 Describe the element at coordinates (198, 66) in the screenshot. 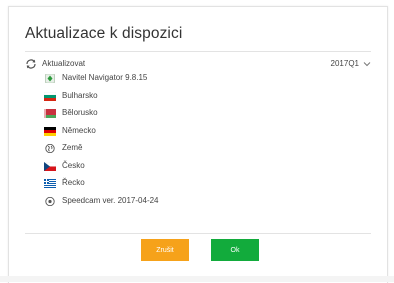

I see `update-row: Aktualizovat 2017Q1` at that location.